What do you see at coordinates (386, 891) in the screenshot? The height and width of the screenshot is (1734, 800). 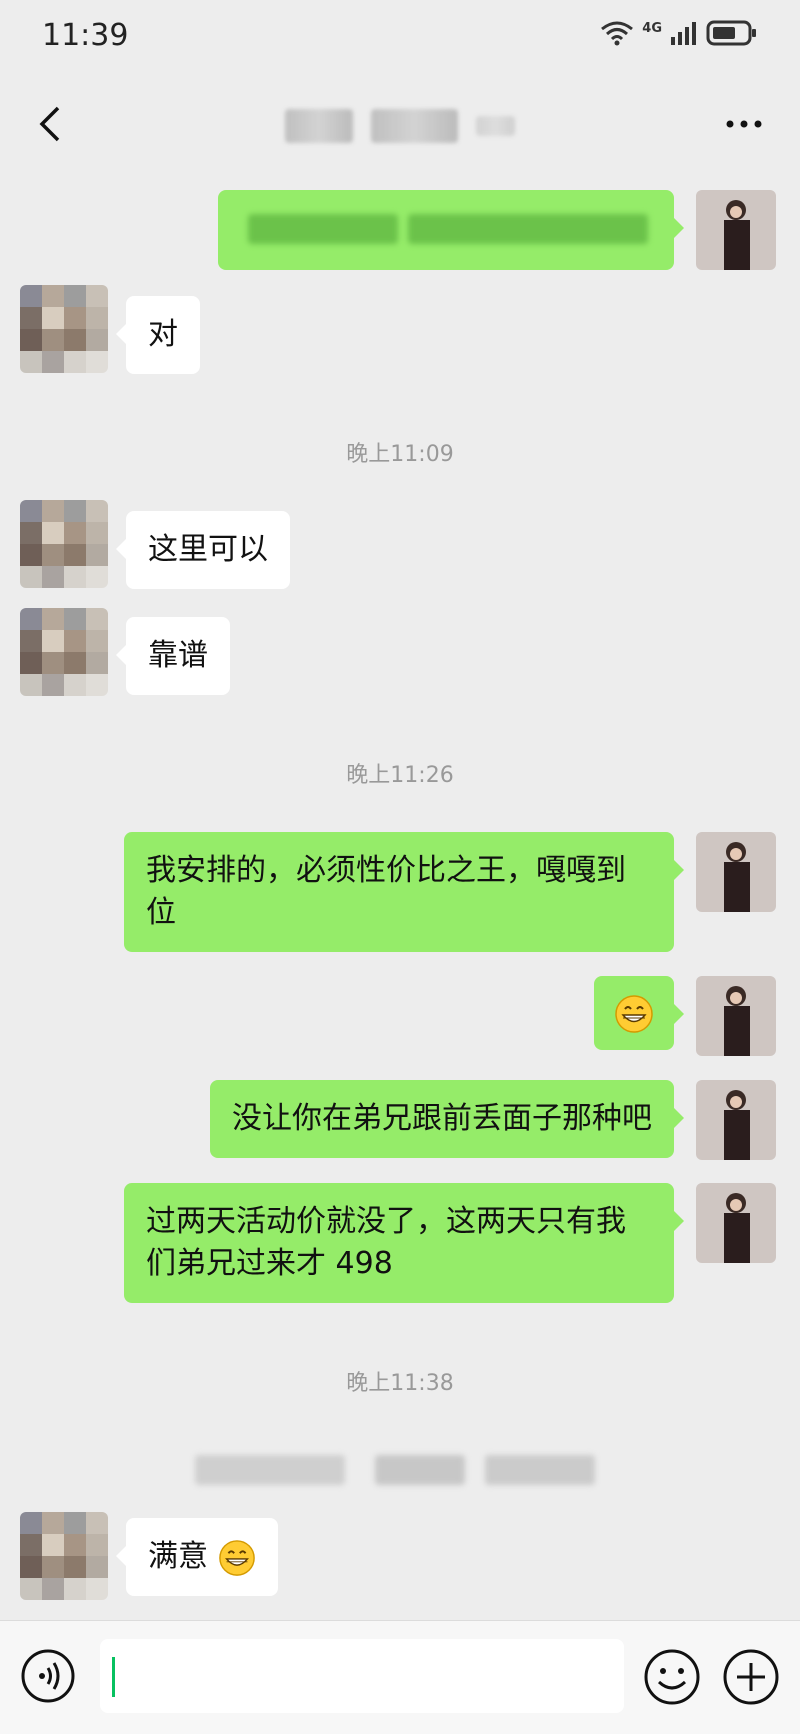 I see `message-text: 我安排的，必须性价比之王，嘎嘎到位` at bounding box center [386, 891].